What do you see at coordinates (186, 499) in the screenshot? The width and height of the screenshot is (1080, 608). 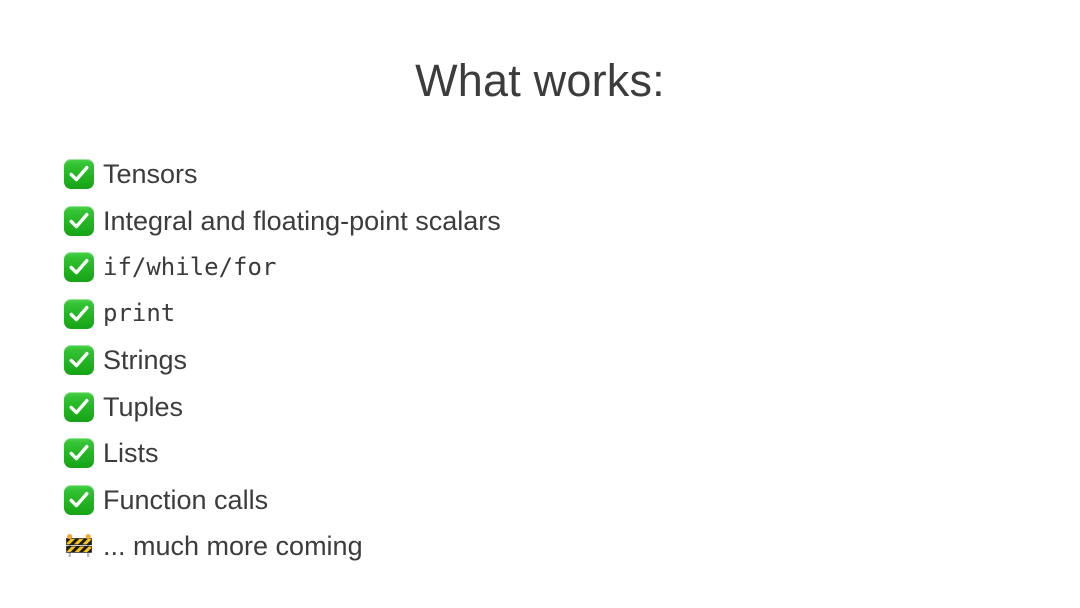 I see `list-item-label: Function calls` at bounding box center [186, 499].